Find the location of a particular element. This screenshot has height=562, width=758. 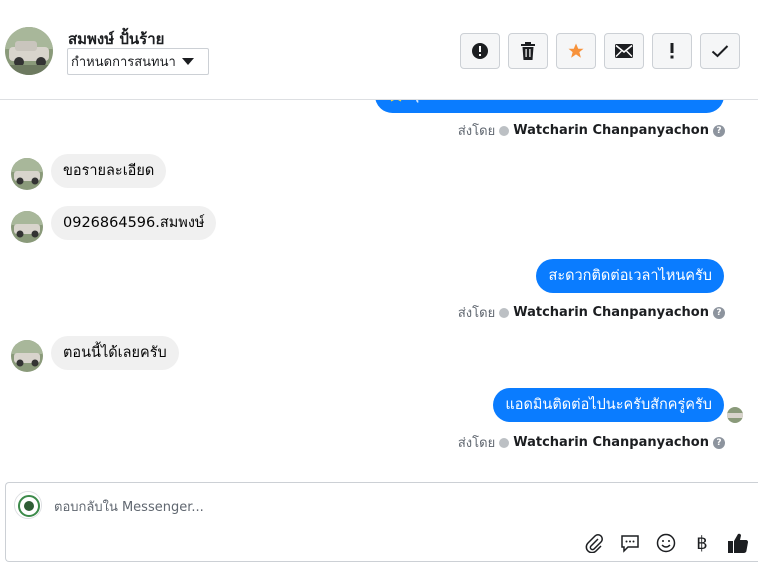

mark-unread-button is located at coordinates (624, 51).